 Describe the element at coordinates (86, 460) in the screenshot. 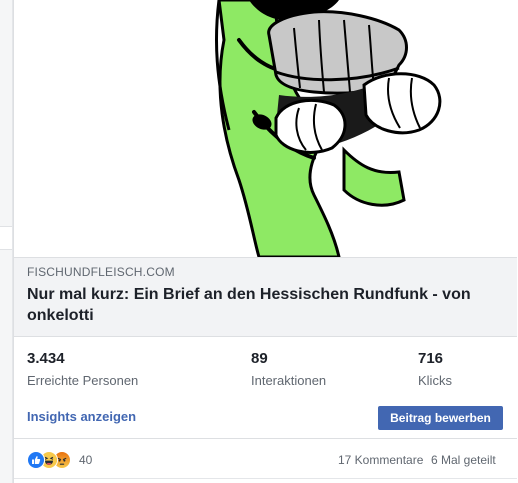

I see `reaction-count: 40` at that location.